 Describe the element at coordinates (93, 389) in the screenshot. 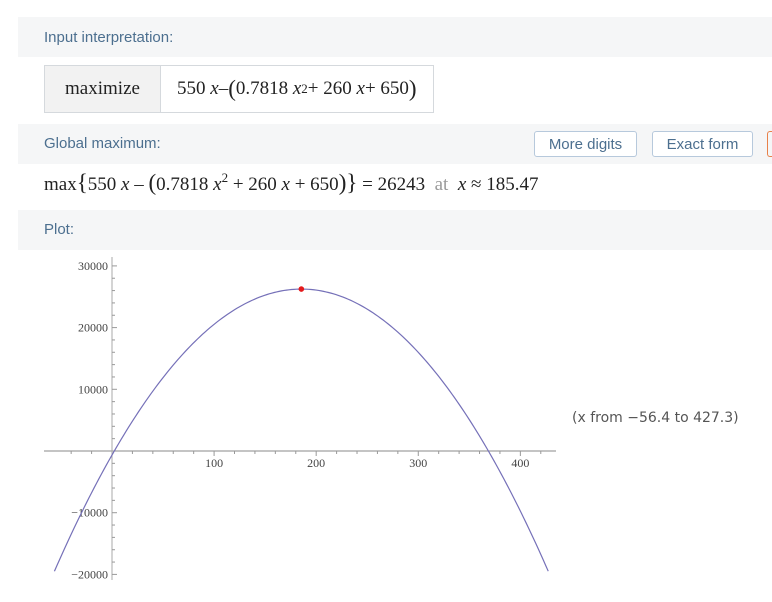

I see `y-tick-label: 10000` at that location.